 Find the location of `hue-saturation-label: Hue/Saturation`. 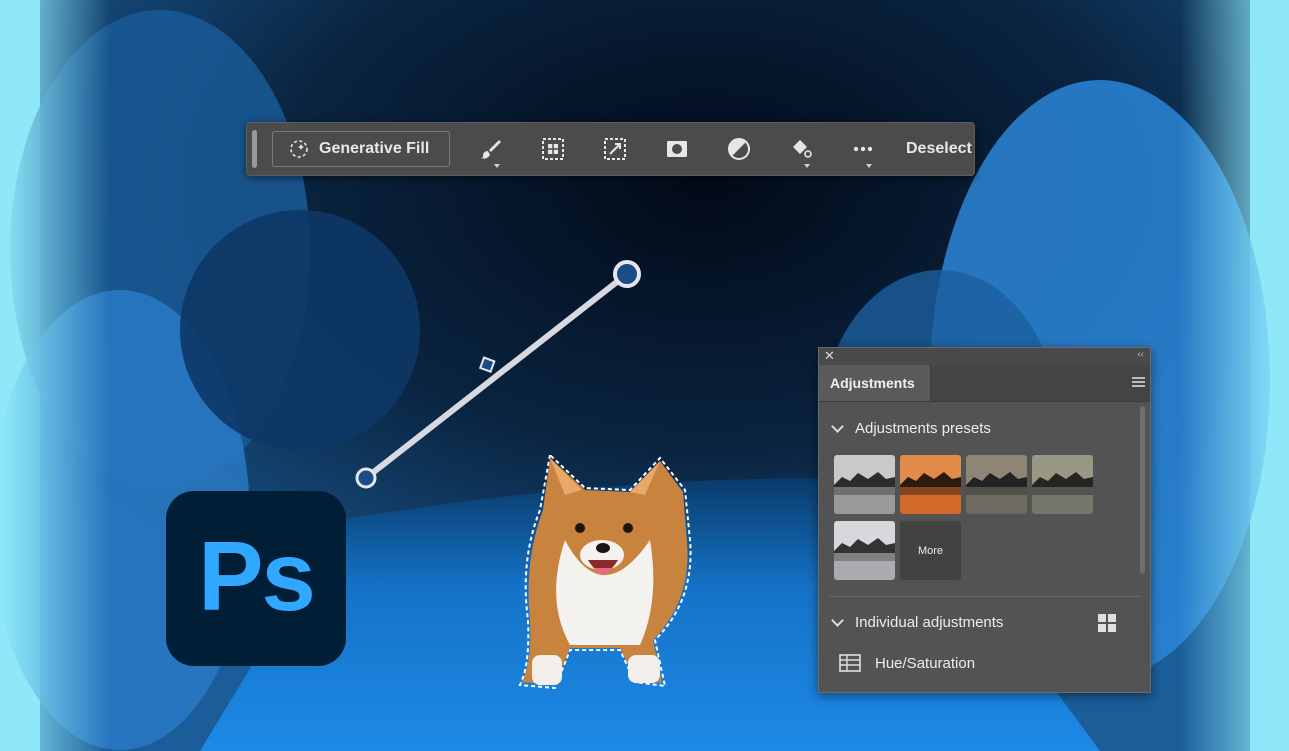

hue-saturation-label: Hue/Saturation is located at coordinates (925, 663).